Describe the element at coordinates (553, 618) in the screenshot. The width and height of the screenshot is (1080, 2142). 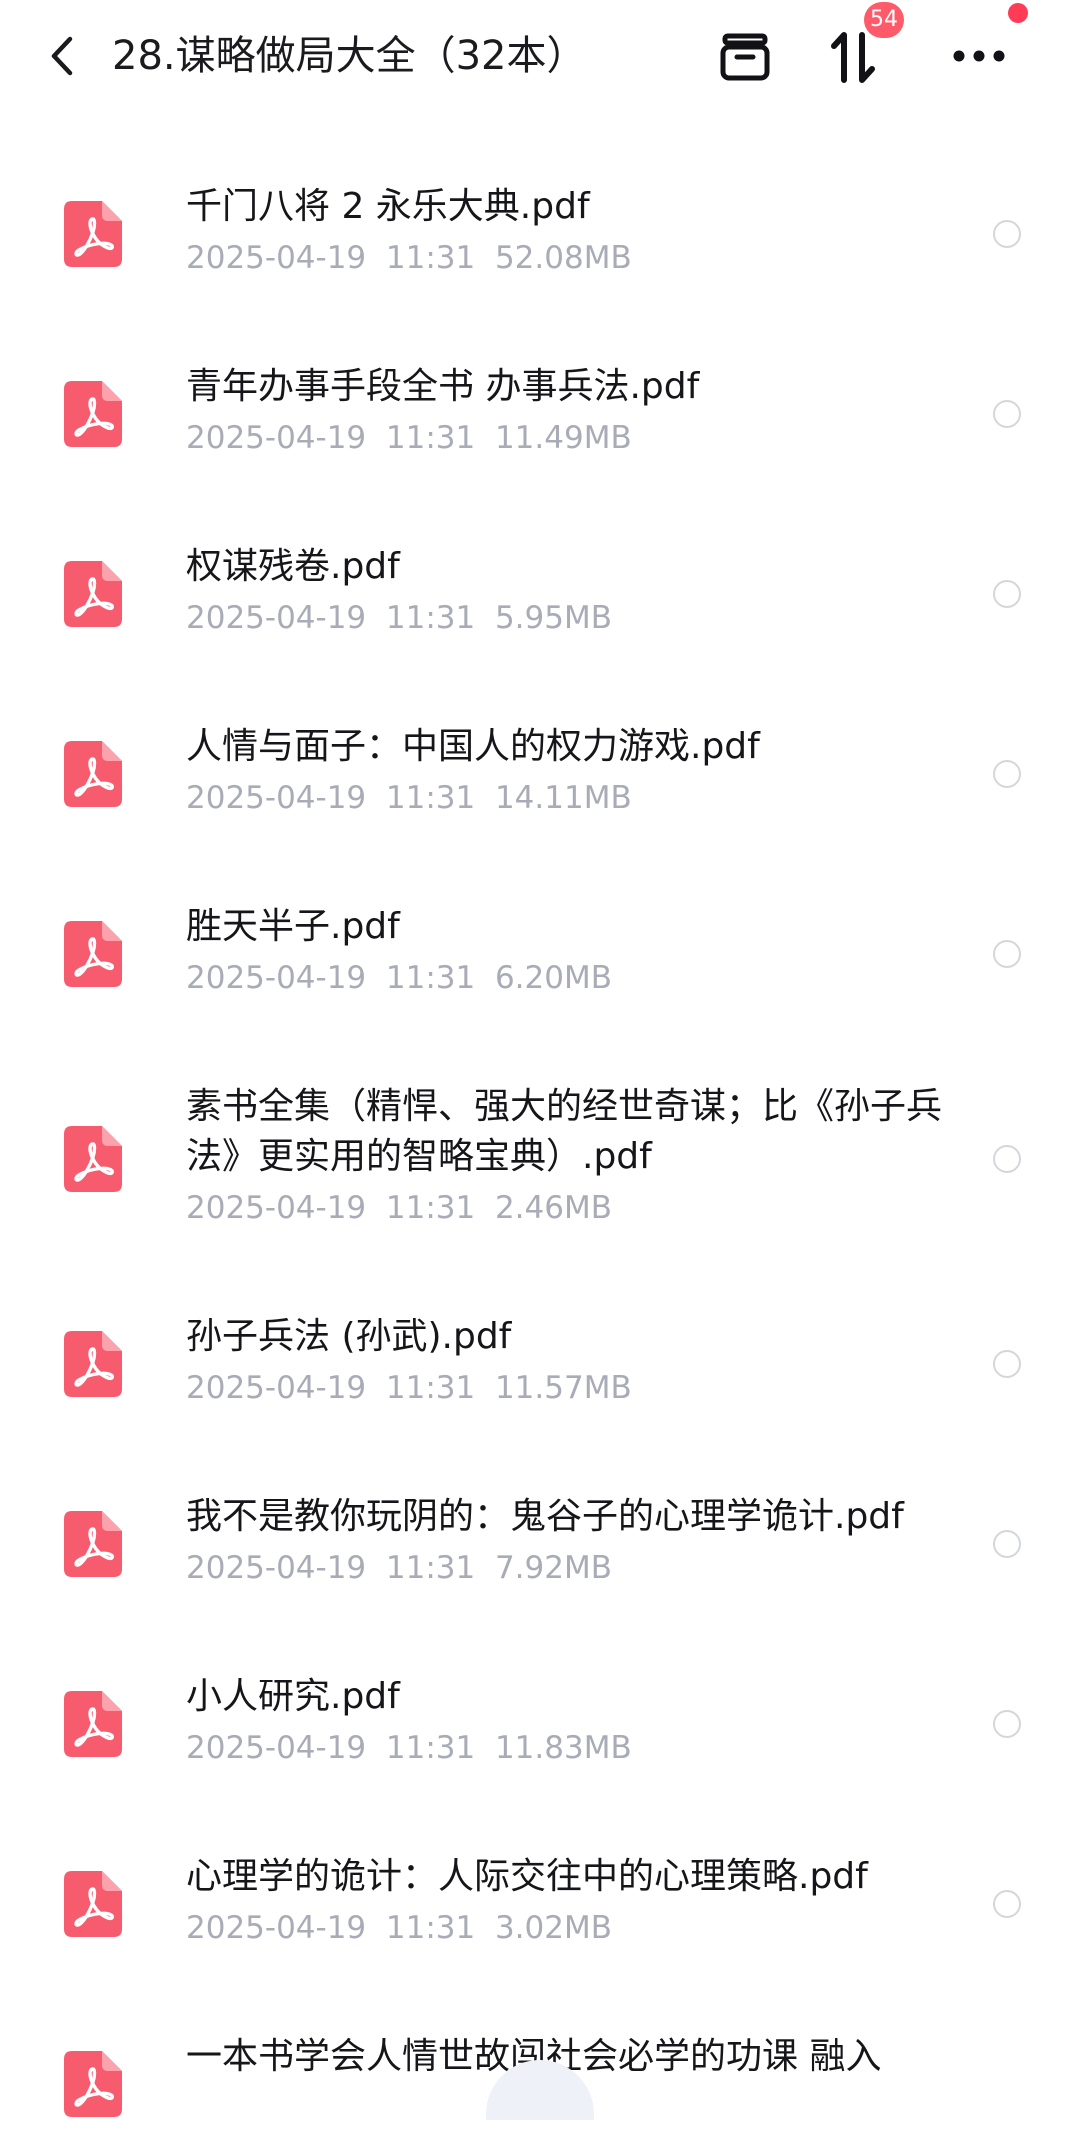
I see `file-size: 5.95MB` at that location.